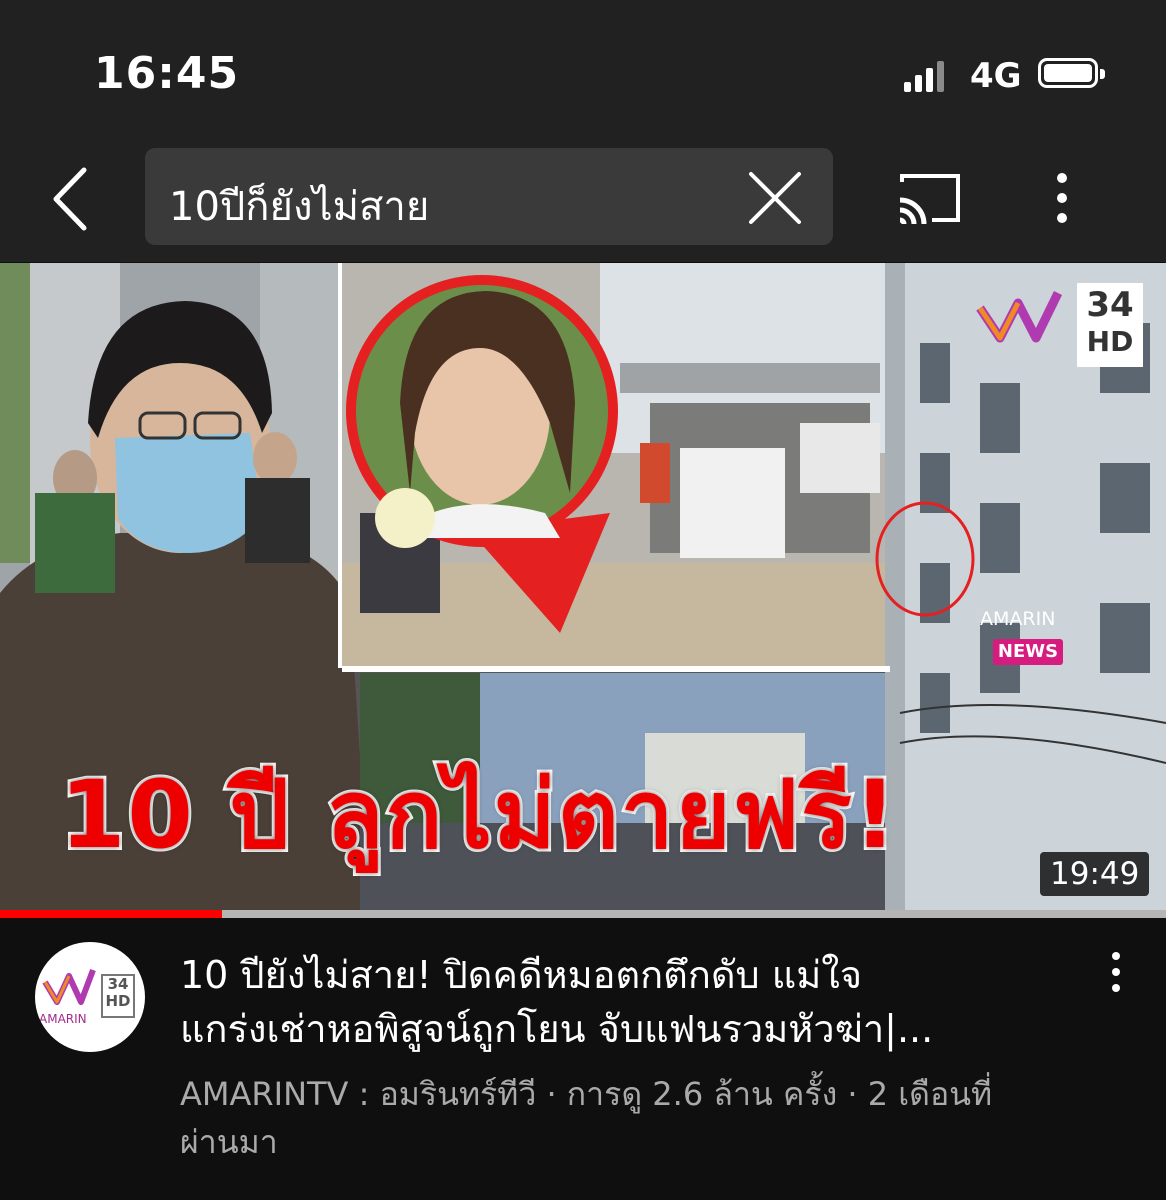  I want to click on channel-number: 34, so click(1110, 305).